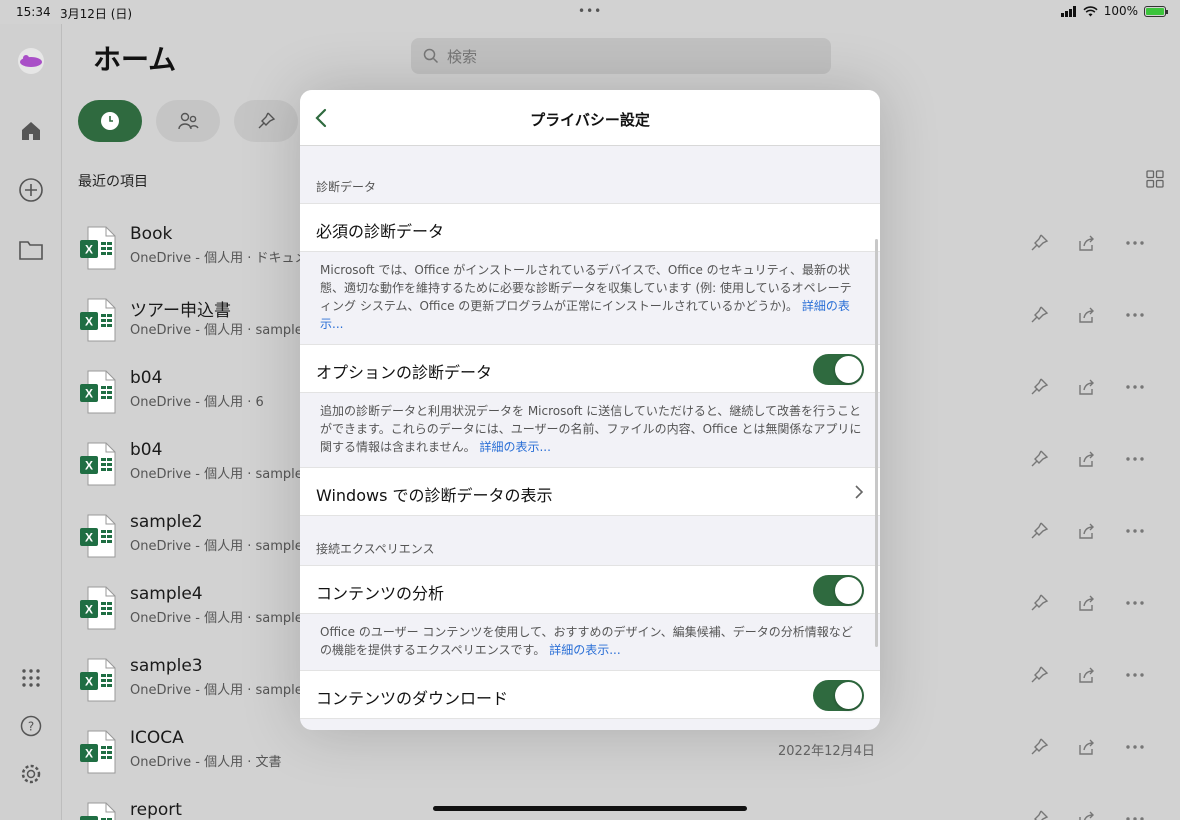  What do you see at coordinates (590, 491) in the screenshot?
I see `windows-diagnostic-cell: Windows での診断データの表示` at bounding box center [590, 491].